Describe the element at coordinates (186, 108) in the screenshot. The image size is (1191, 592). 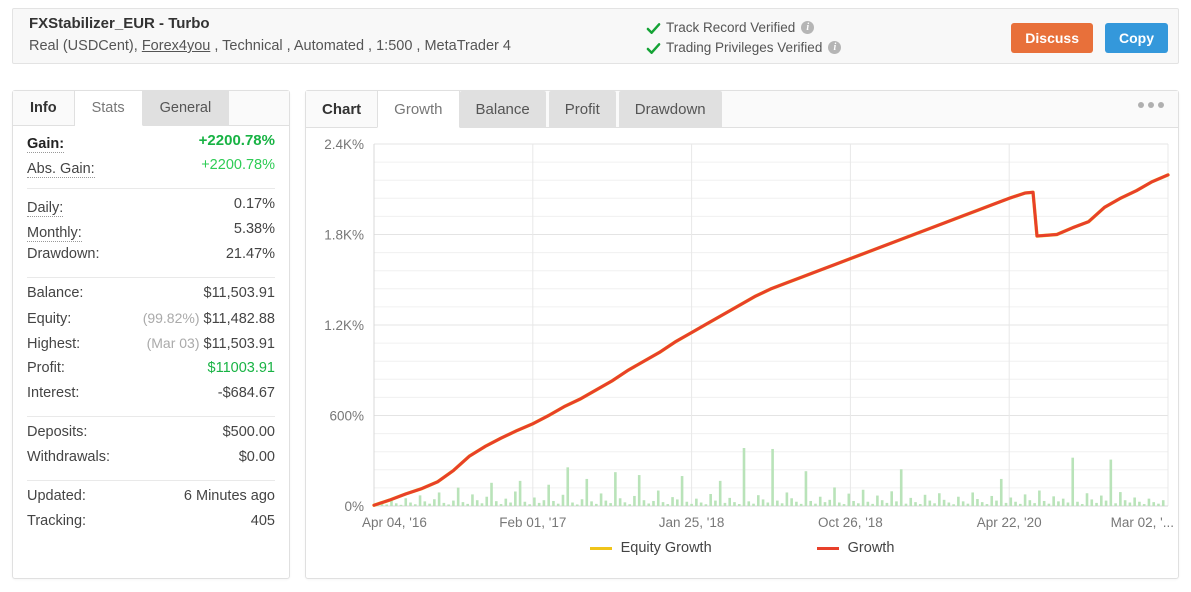
I see `tab-general: General` at that location.